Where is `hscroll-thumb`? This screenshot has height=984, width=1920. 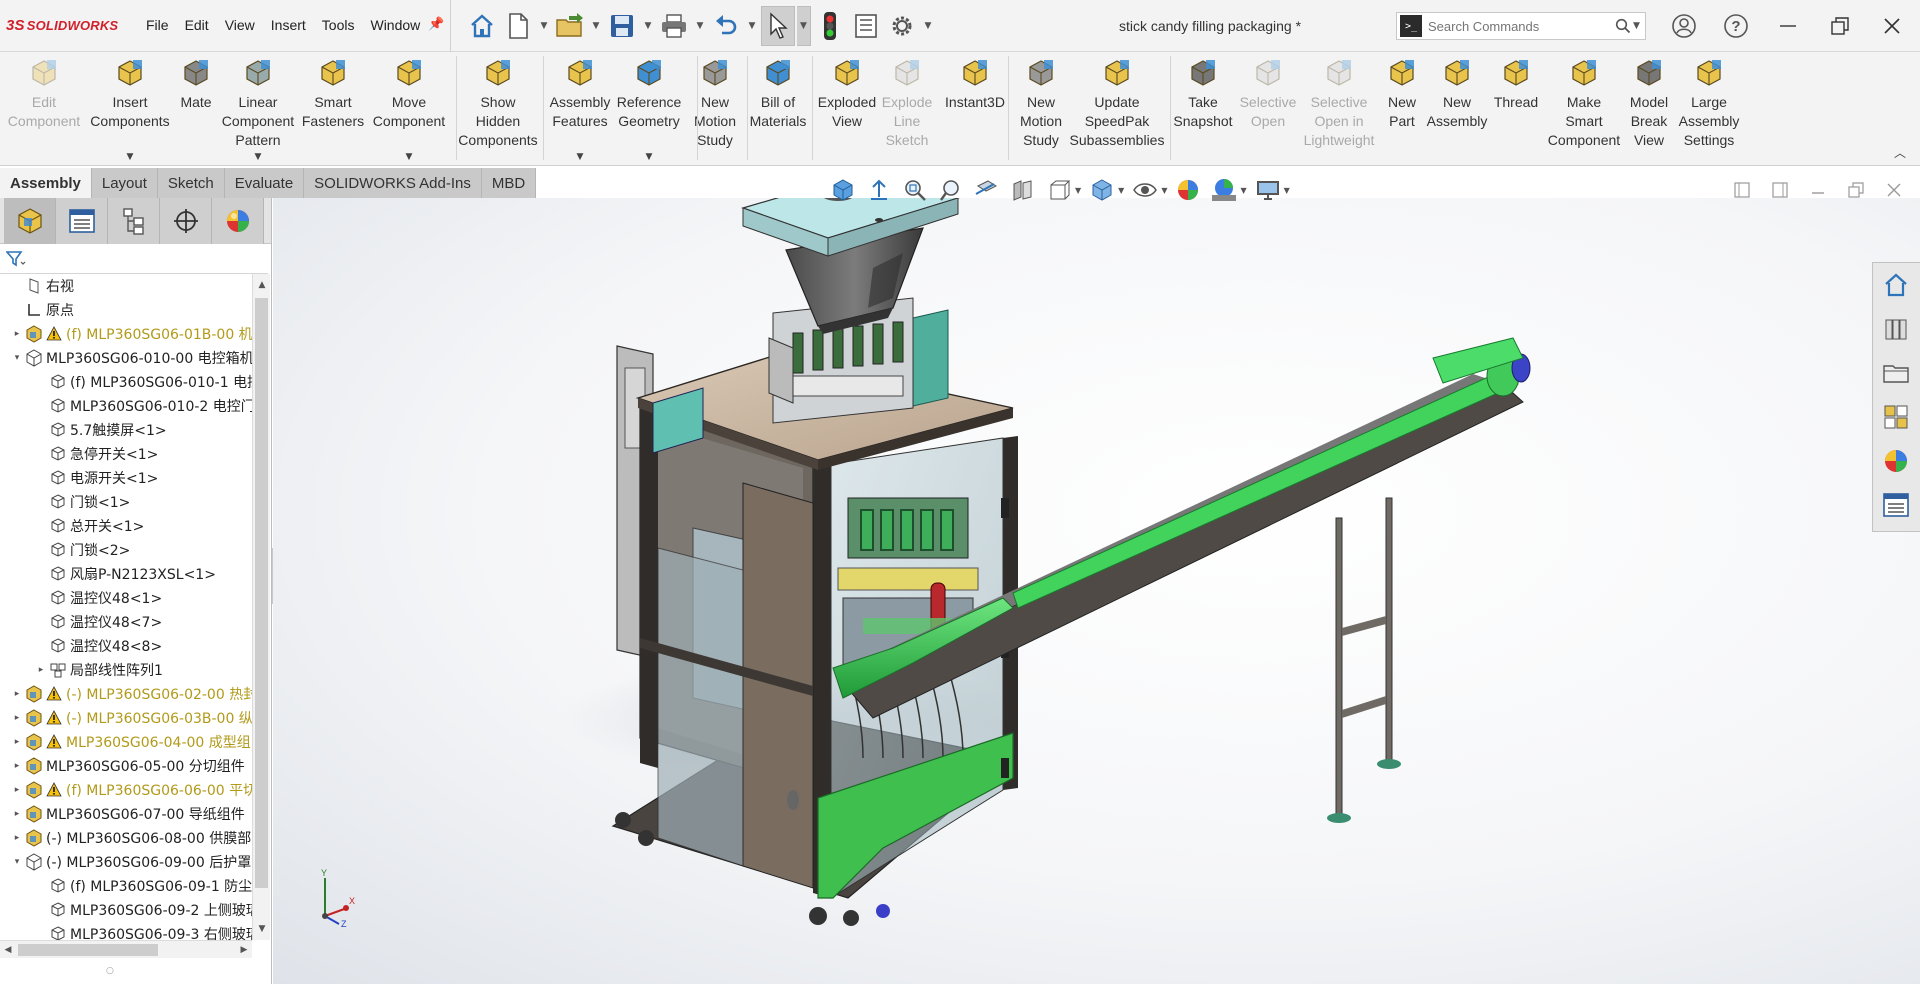 hscroll-thumb is located at coordinates (88, 950).